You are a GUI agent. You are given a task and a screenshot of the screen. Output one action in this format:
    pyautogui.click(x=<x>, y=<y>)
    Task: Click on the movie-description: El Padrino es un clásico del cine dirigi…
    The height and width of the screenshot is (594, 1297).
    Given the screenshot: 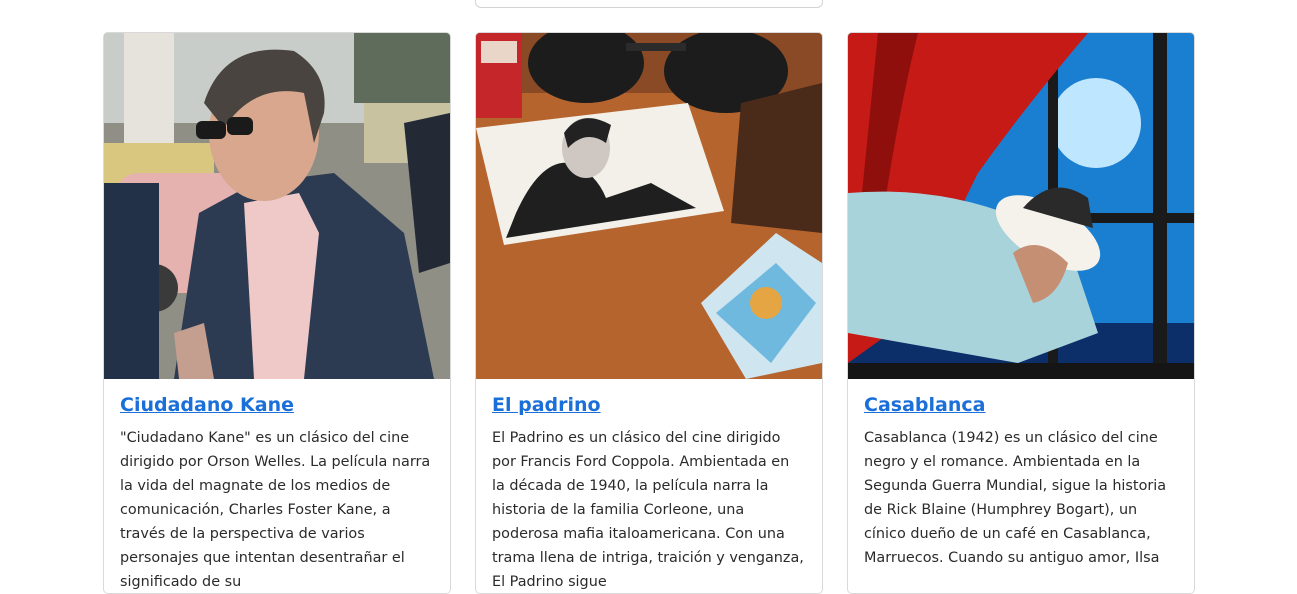 What is the action you would take?
    pyautogui.click(x=648, y=510)
    